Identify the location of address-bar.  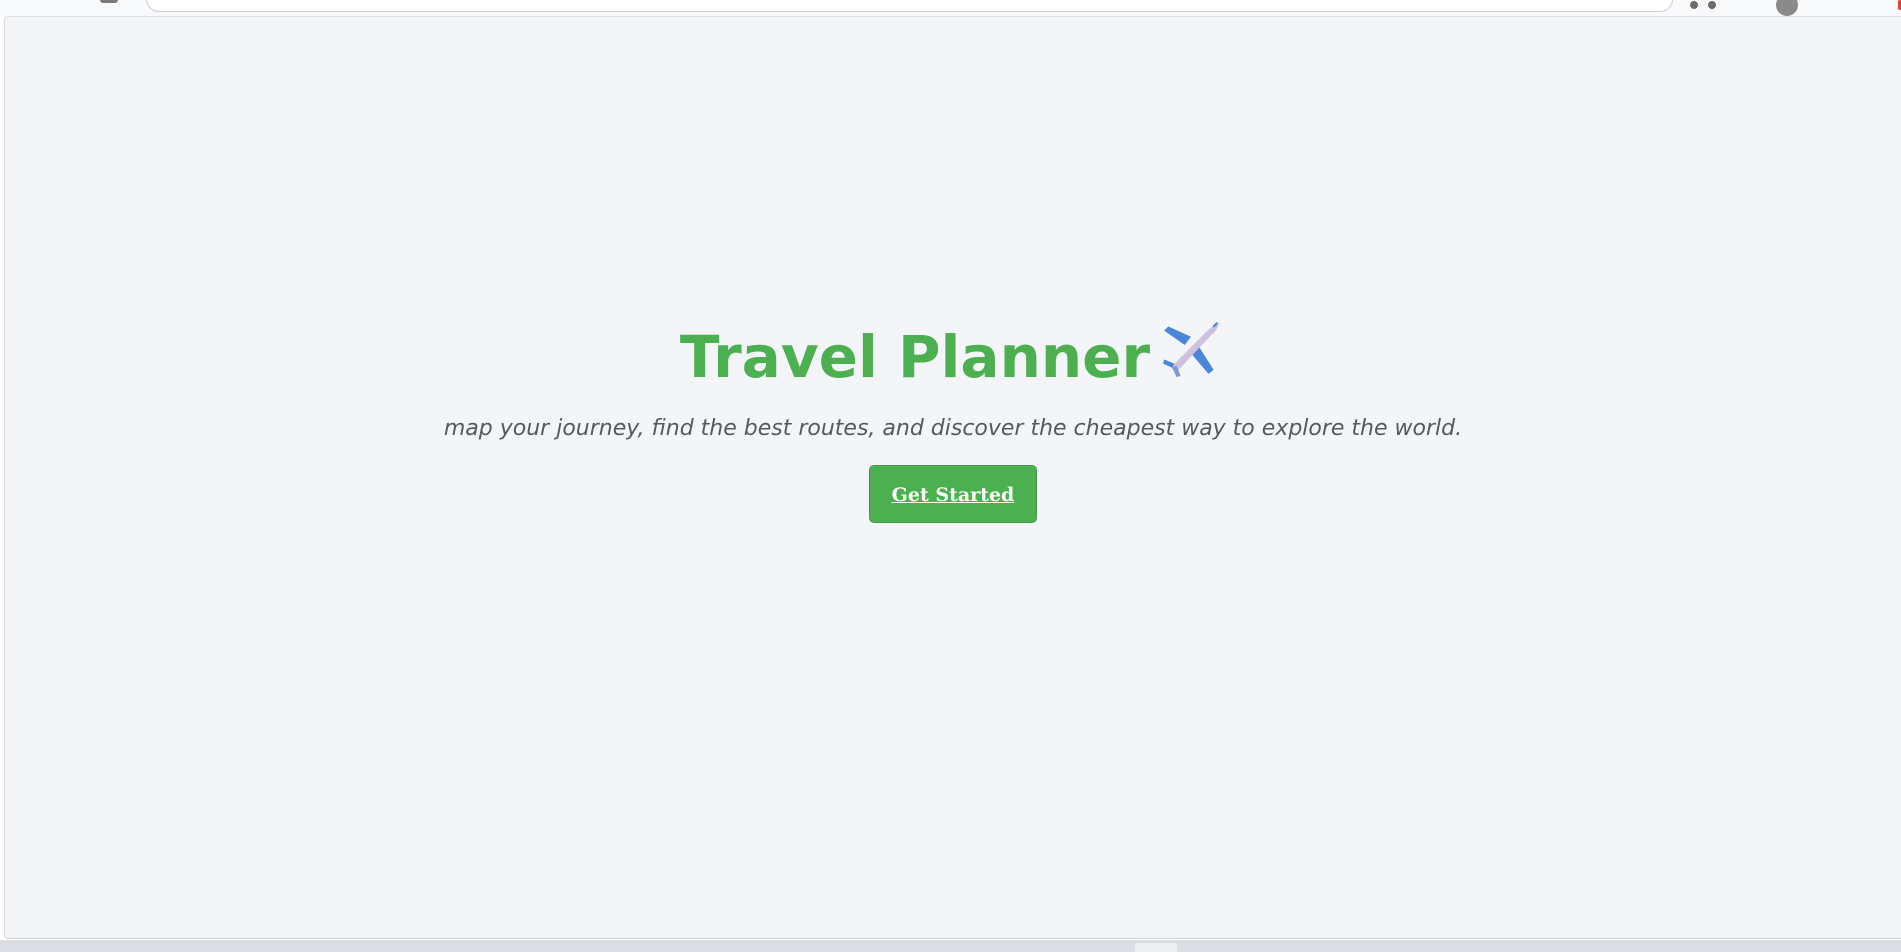
(909, 6).